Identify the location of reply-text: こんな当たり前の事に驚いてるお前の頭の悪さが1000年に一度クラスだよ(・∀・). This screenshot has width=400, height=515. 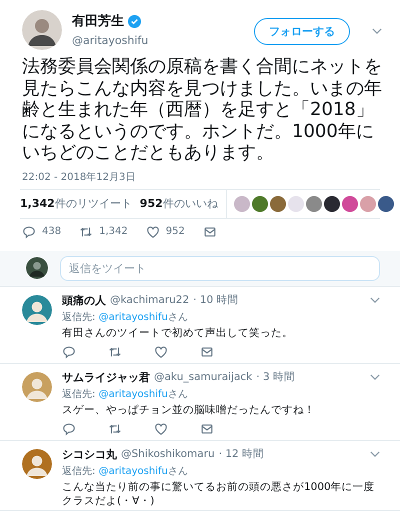
(219, 494).